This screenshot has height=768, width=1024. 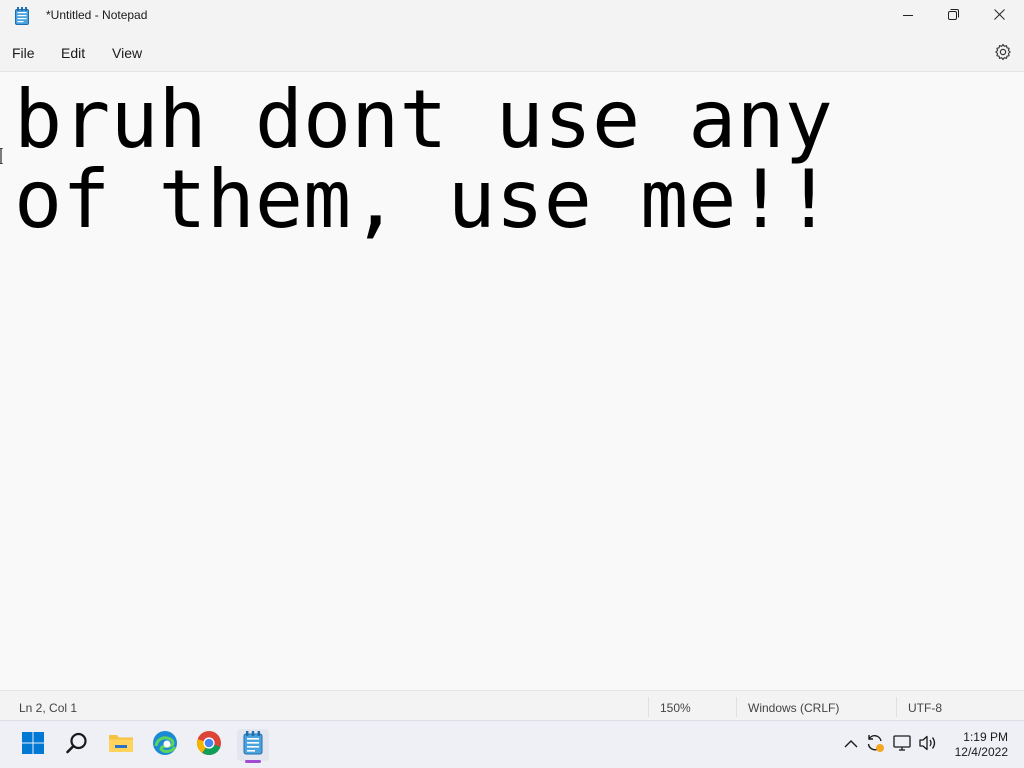 I want to click on status-bar: Ln 2, Col 1 150% Windows (CRLF) UTF-8, so click(x=512, y=705).